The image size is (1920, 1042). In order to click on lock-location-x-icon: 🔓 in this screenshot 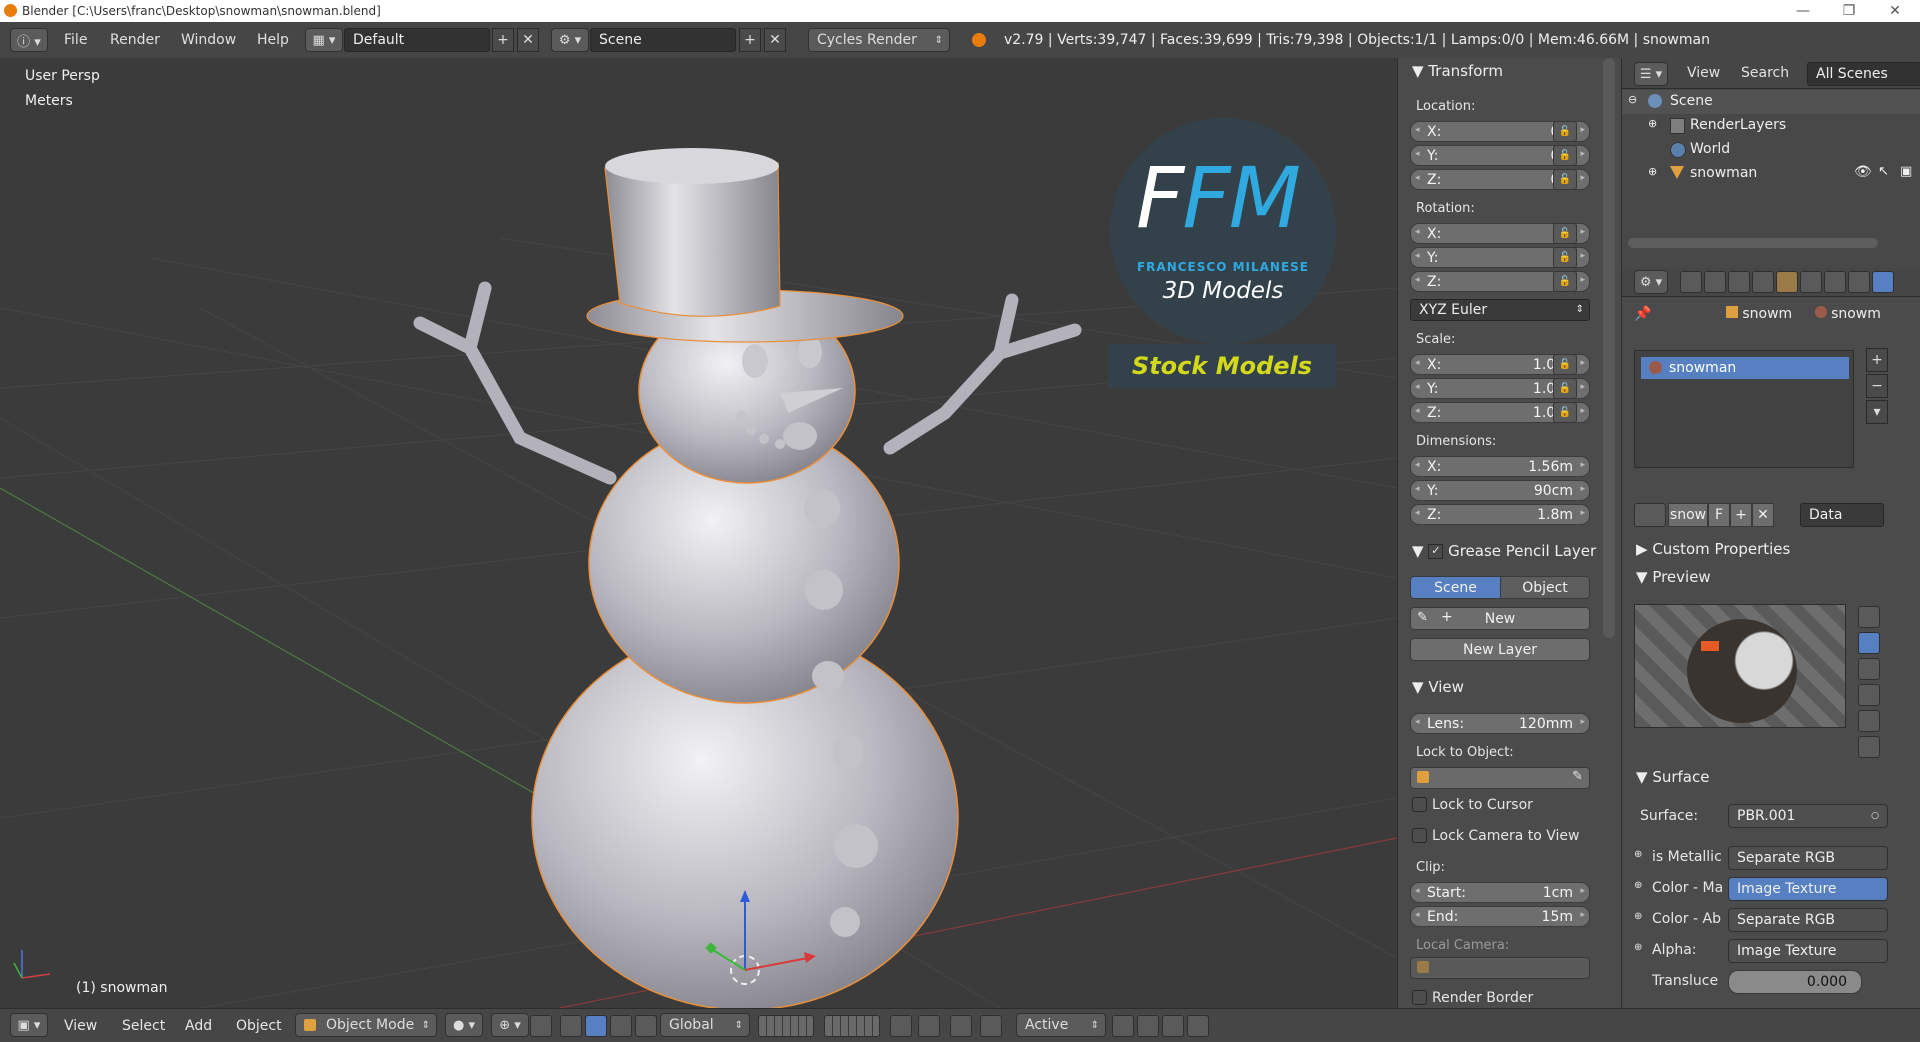, I will do `click(1565, 131)`.